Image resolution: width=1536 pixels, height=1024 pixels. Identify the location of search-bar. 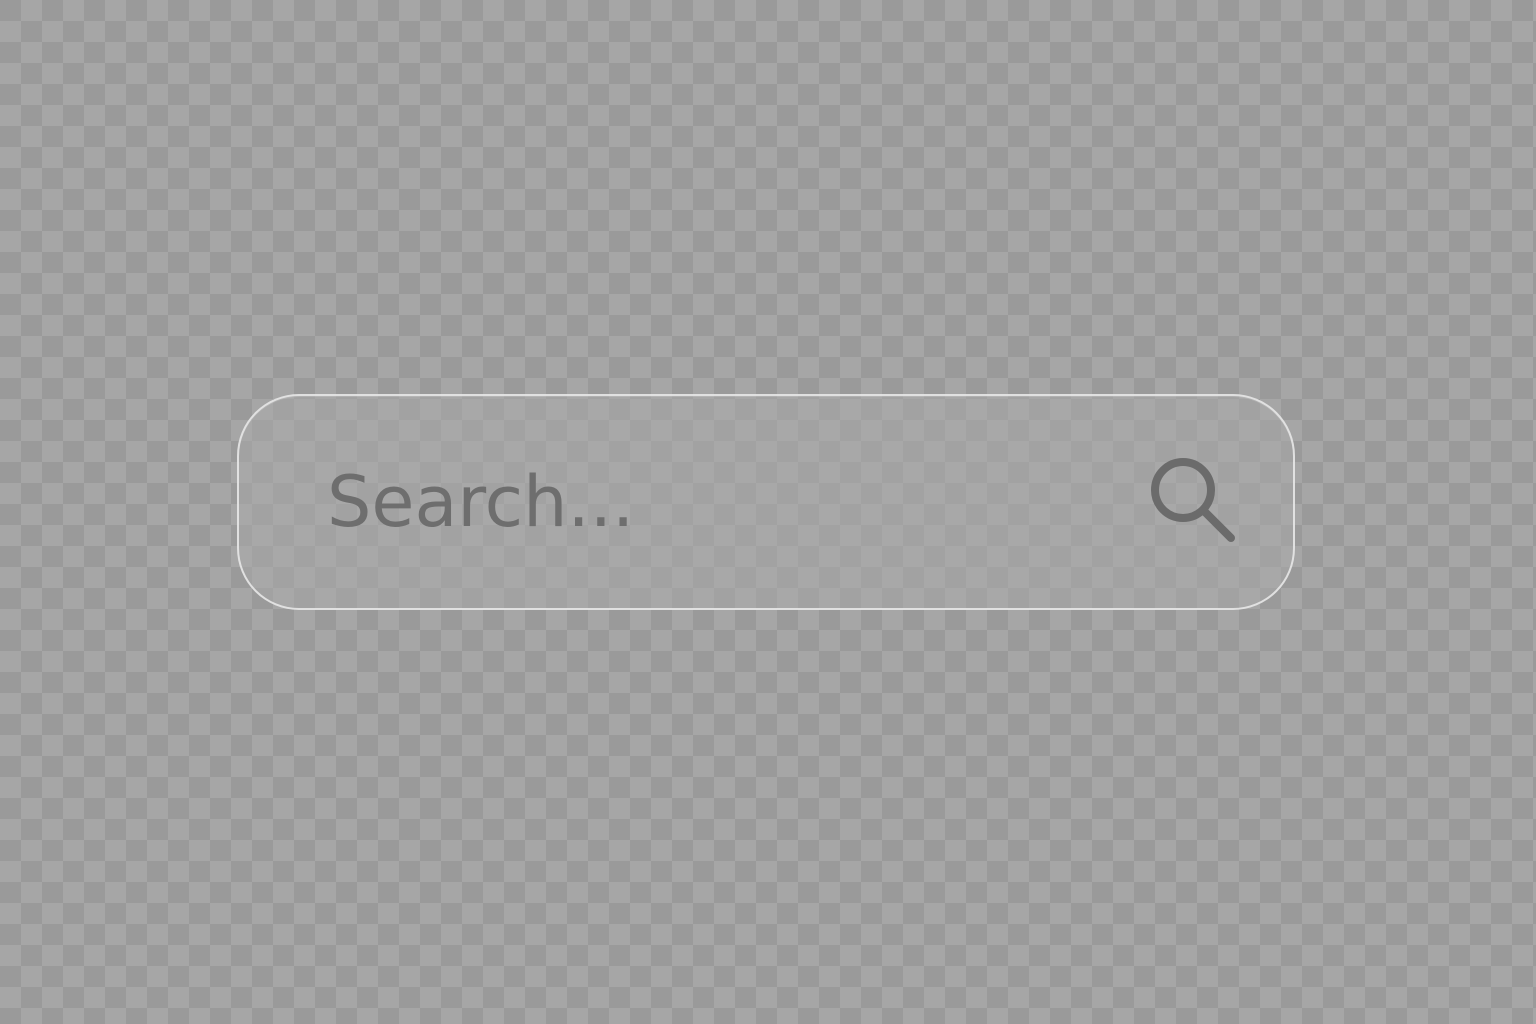
(766, 502).